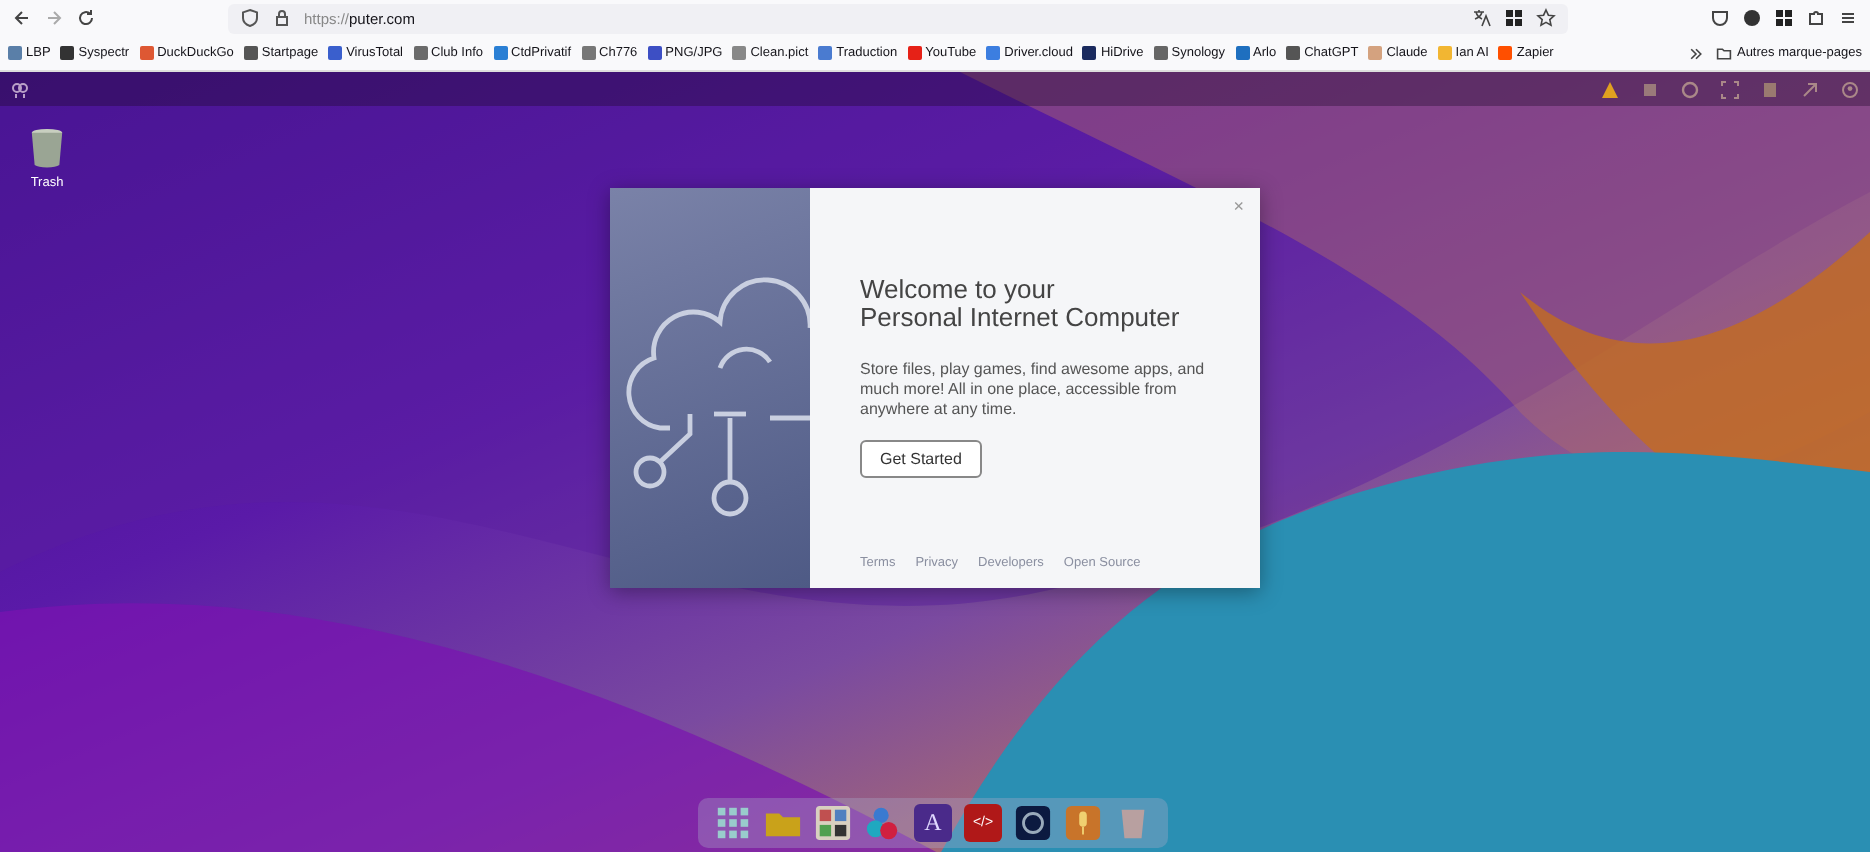 Image resolution: width=1870 pixels, height=852 pixels. Describe the element at coordinates (1021, 304) in the screenshot. I see `dialog-title: Welcome to your Personal Internet Computer` at that location.